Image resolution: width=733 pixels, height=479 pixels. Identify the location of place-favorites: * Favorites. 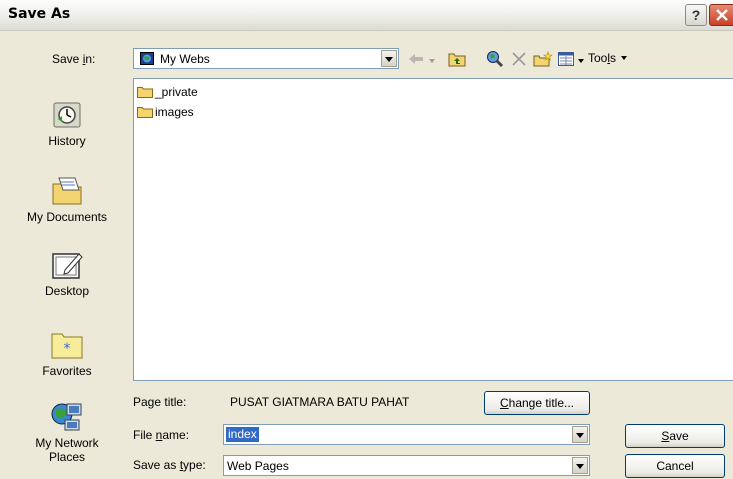
(67, 353).